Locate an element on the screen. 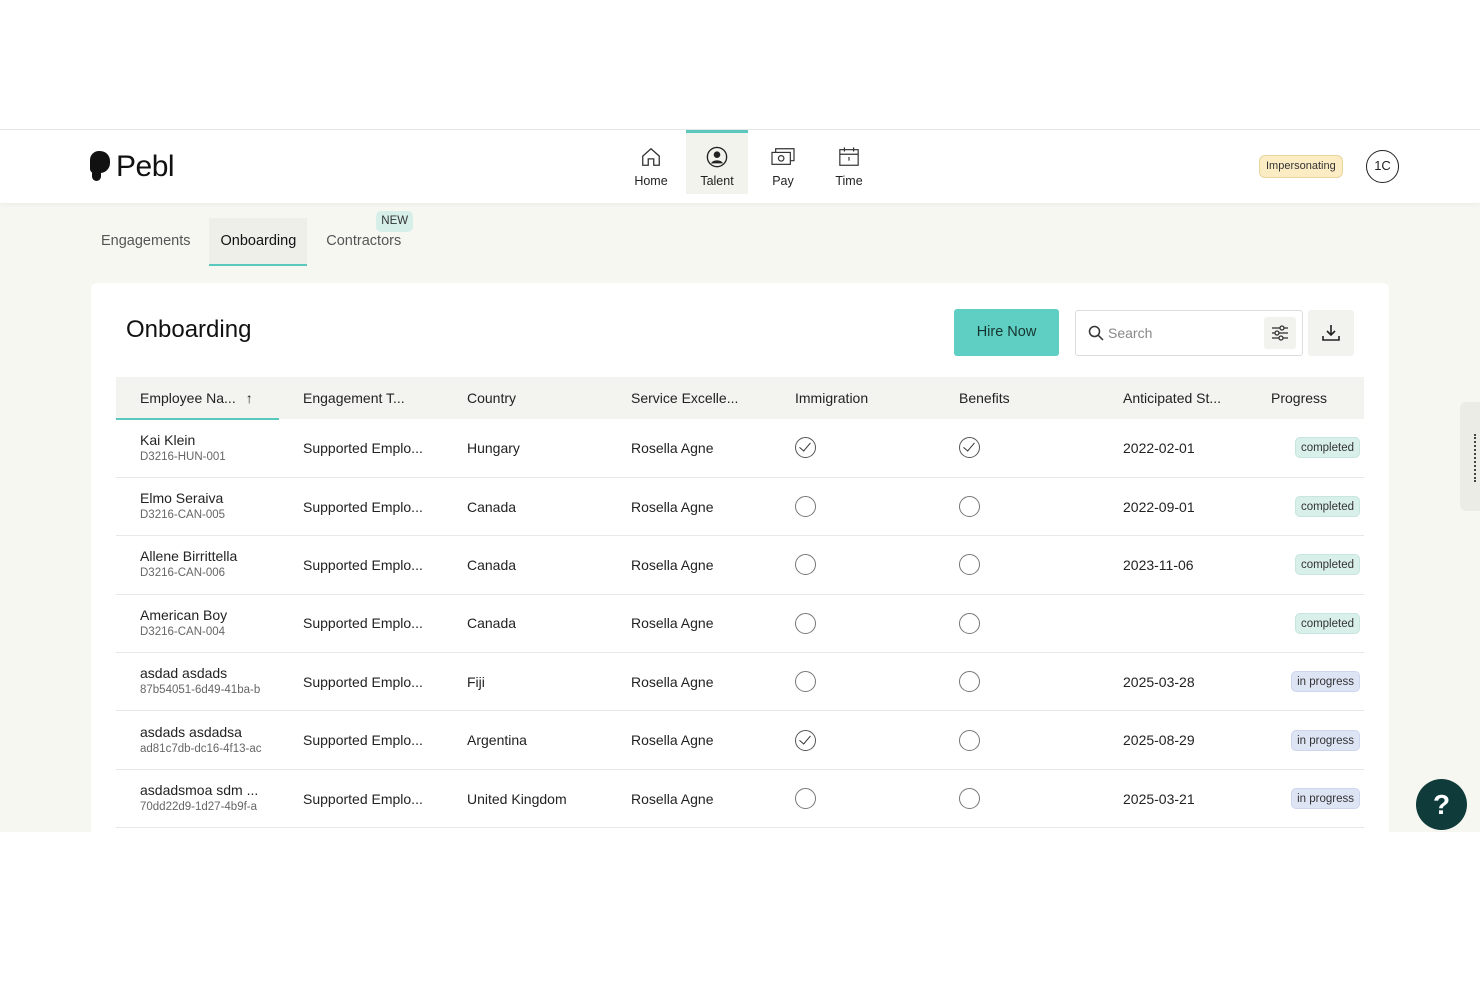 The image size is (1480, 987). employee-cell: American Boy D3216-CAN-004 is located at coordinates (197, 623).